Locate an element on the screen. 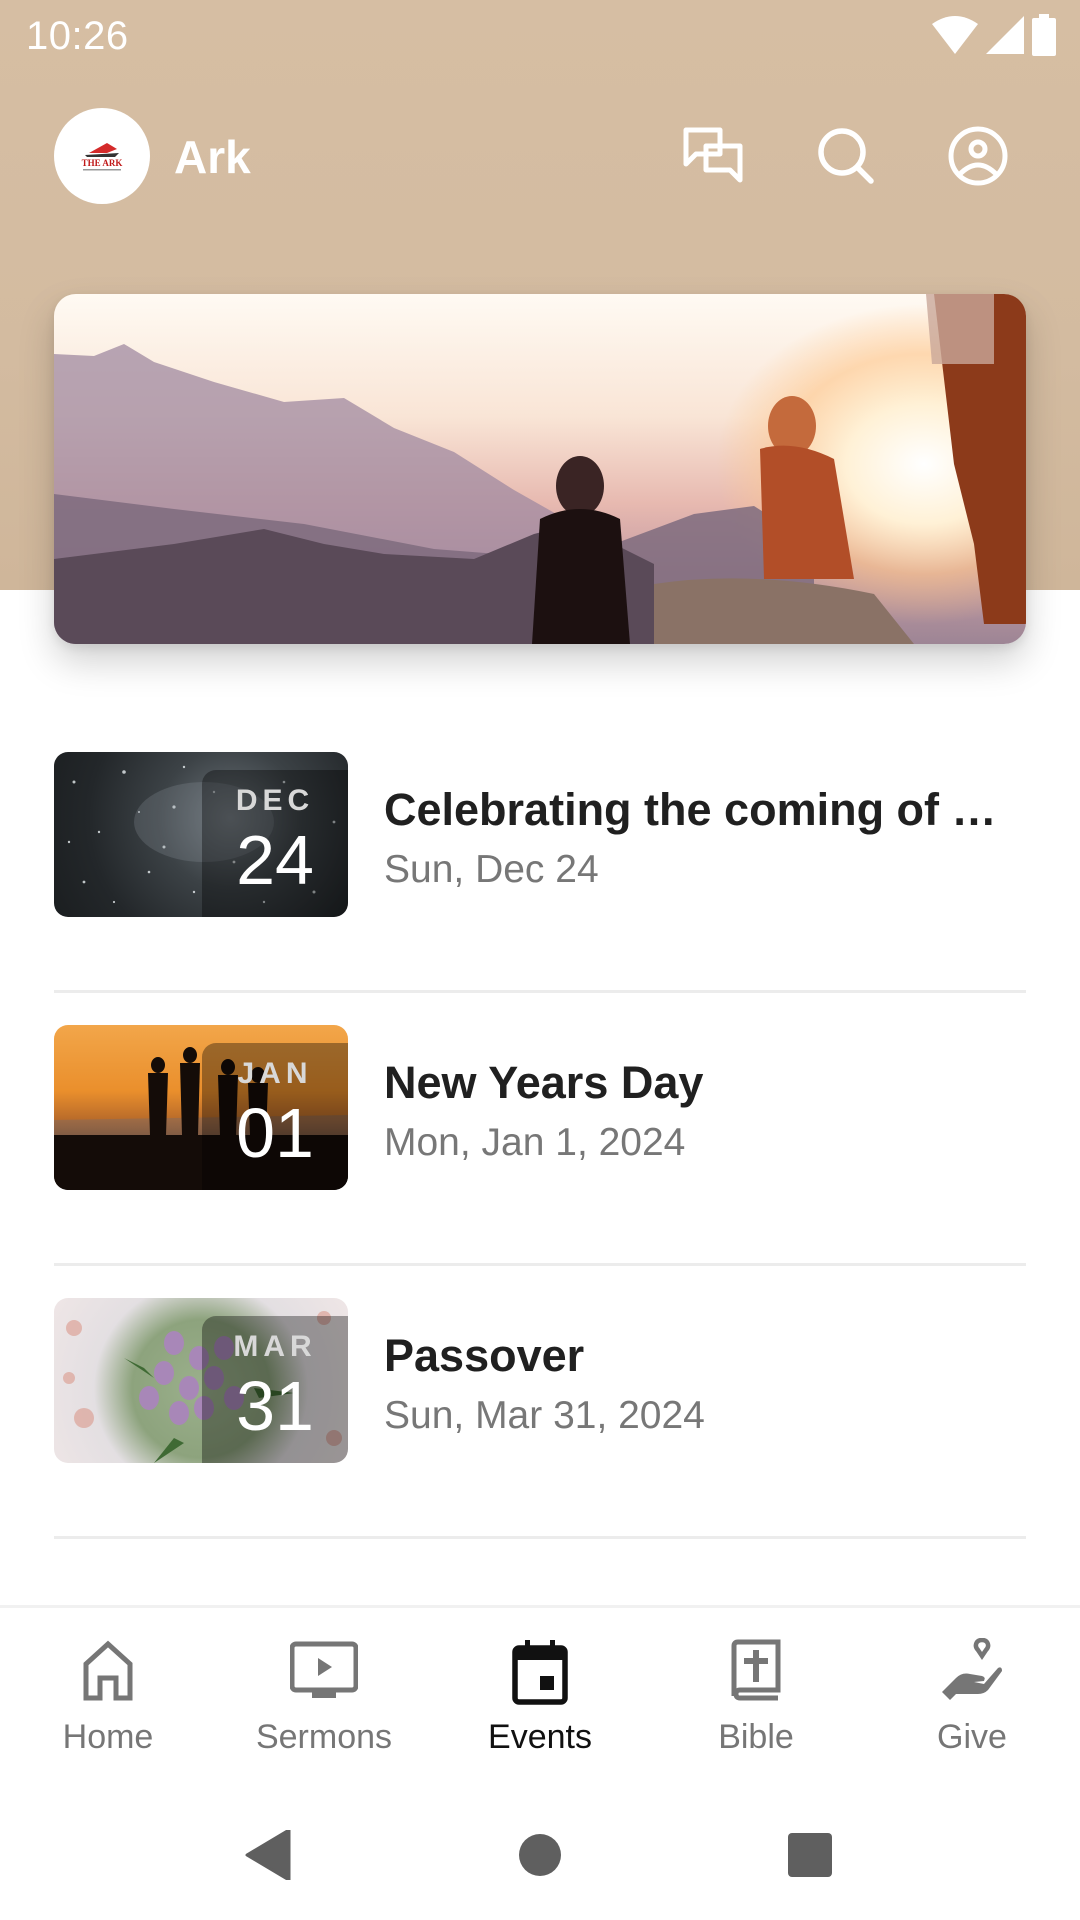 This screenshot has height=1920, width=1080. event-thumbnail: DEC 24 is located at coordinates (201, 834).